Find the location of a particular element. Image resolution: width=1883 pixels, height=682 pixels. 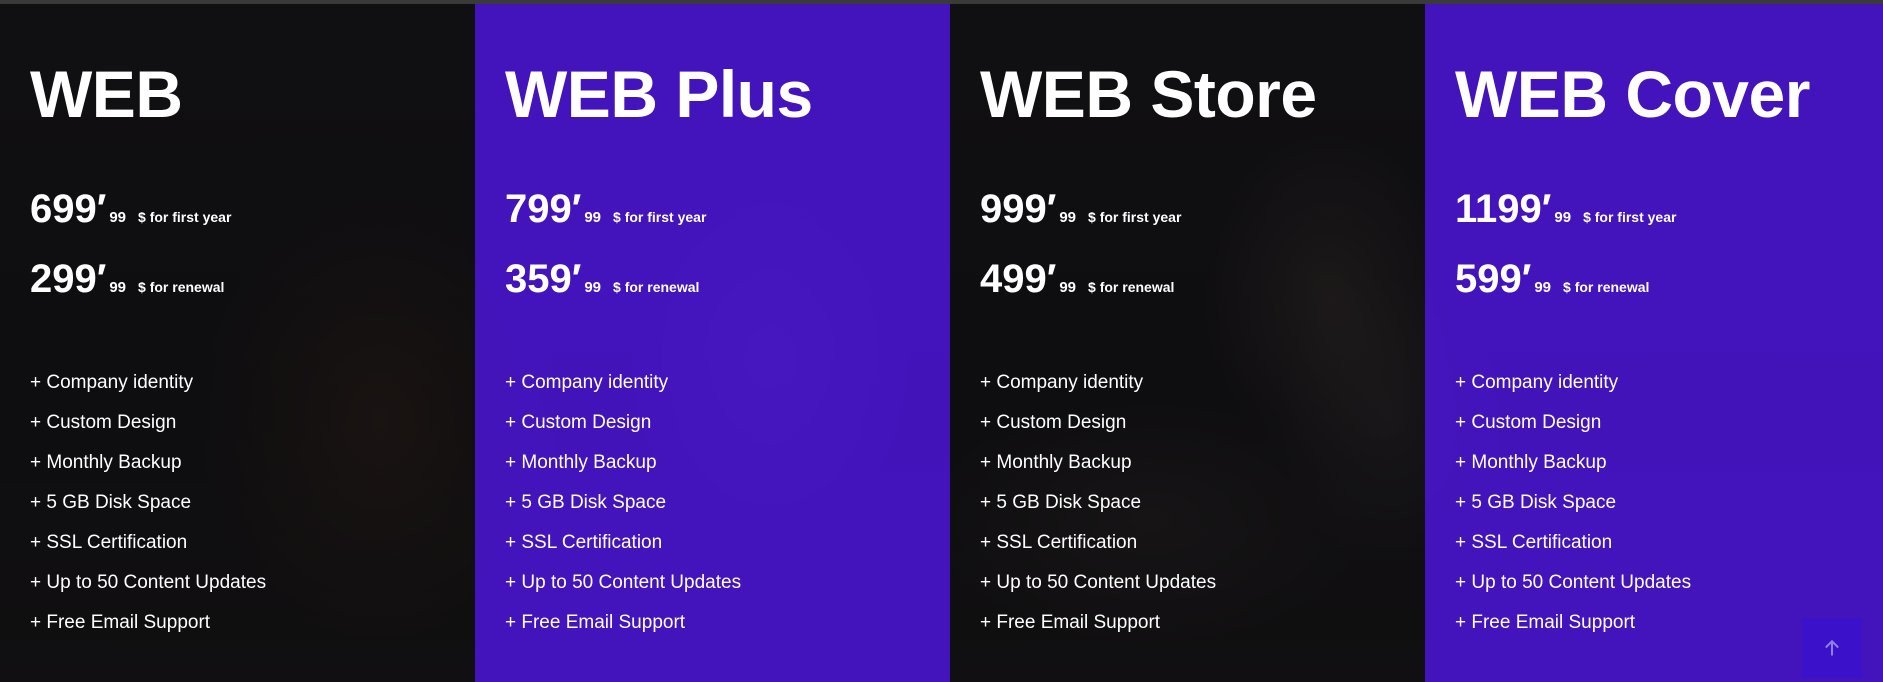

price-amount: 499′ is located at coordinates (1018, 279).